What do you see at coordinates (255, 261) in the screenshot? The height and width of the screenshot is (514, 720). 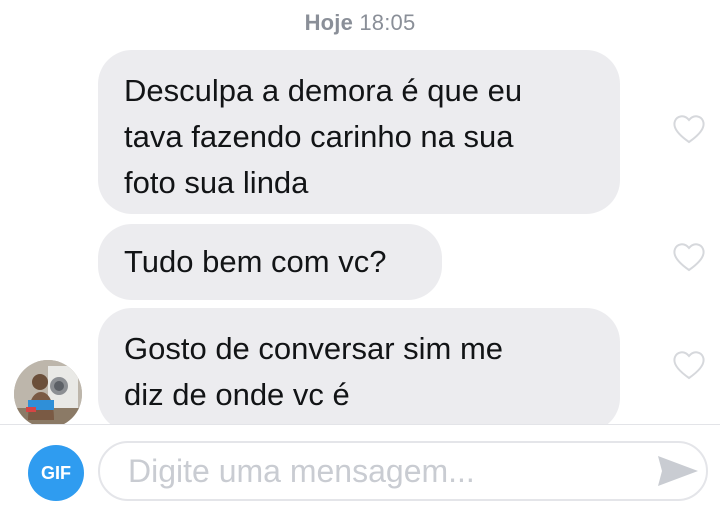 I see `message-line: Tudo bem com vc?` at bounding box center [255, 261].